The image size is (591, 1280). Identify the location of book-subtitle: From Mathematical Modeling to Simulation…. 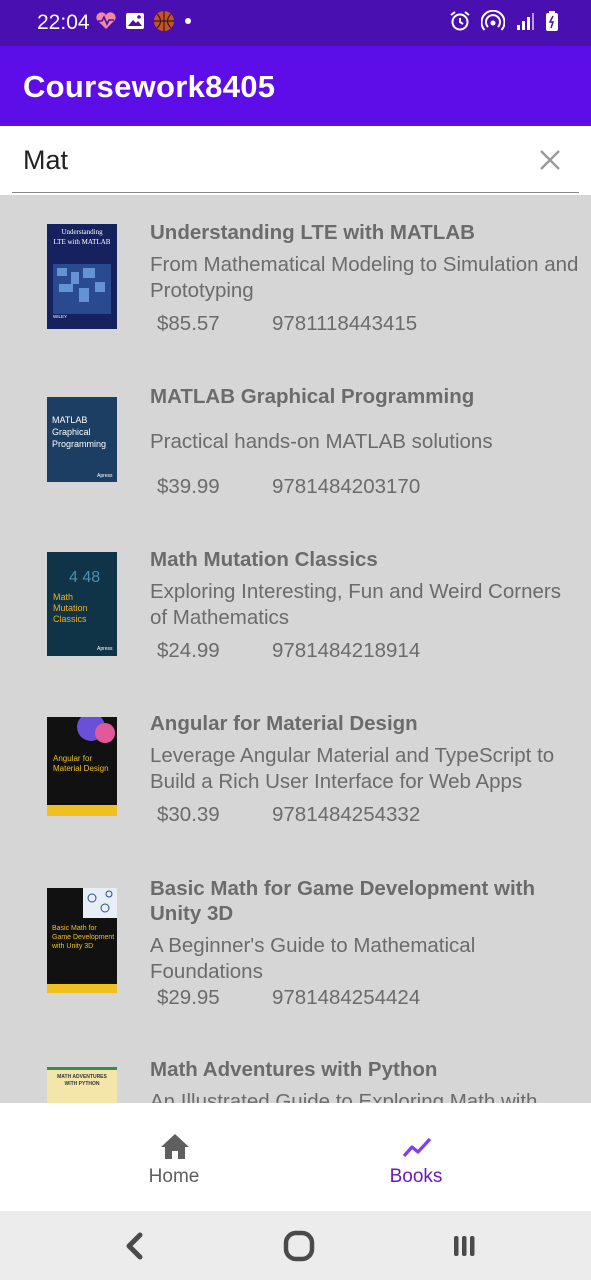
(364, 277).